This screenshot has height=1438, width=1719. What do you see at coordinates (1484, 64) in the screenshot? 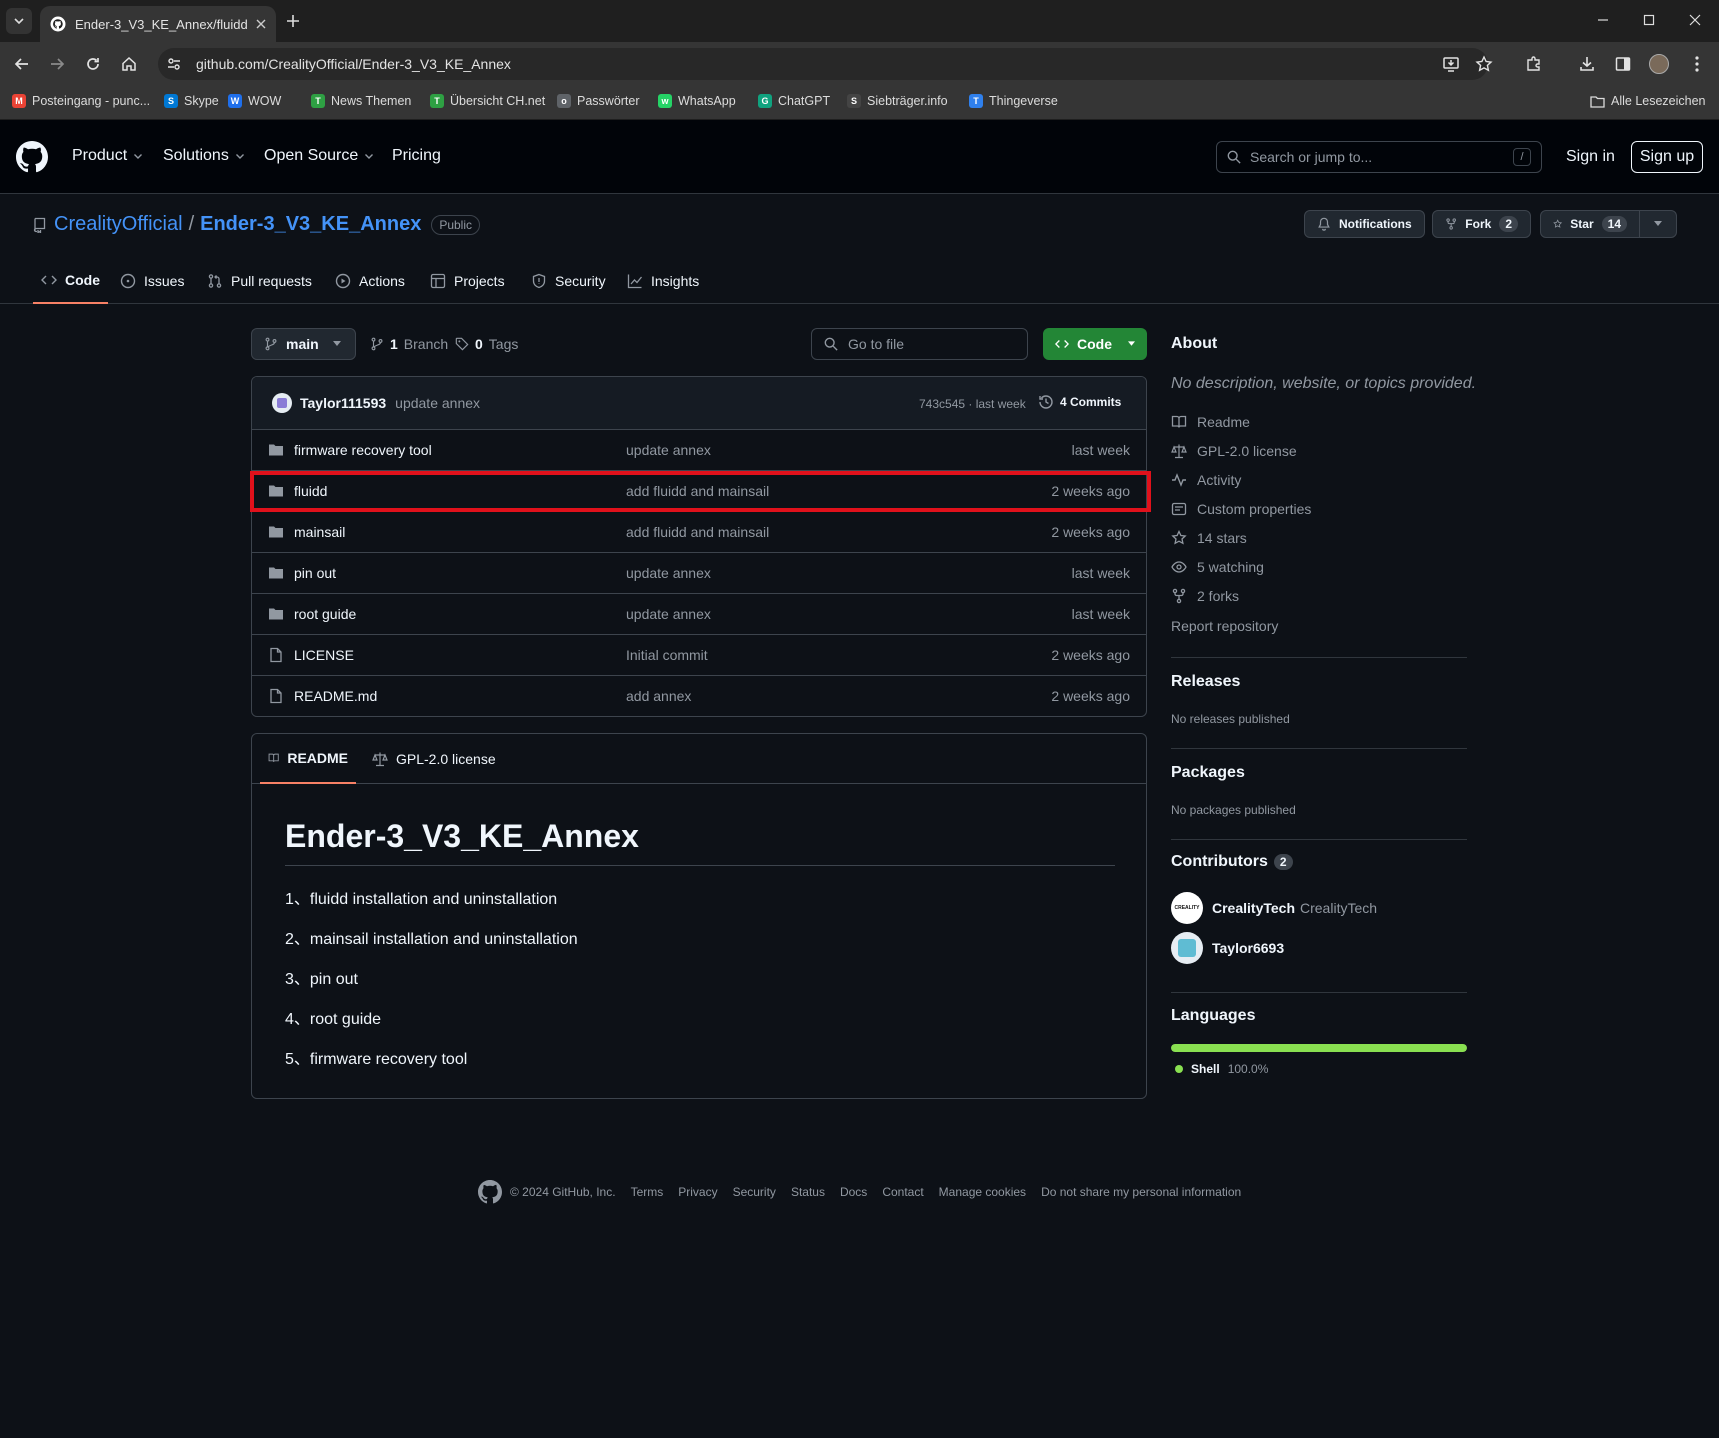
I see `bookmark-star-button` at bounding box center [1484, 64].